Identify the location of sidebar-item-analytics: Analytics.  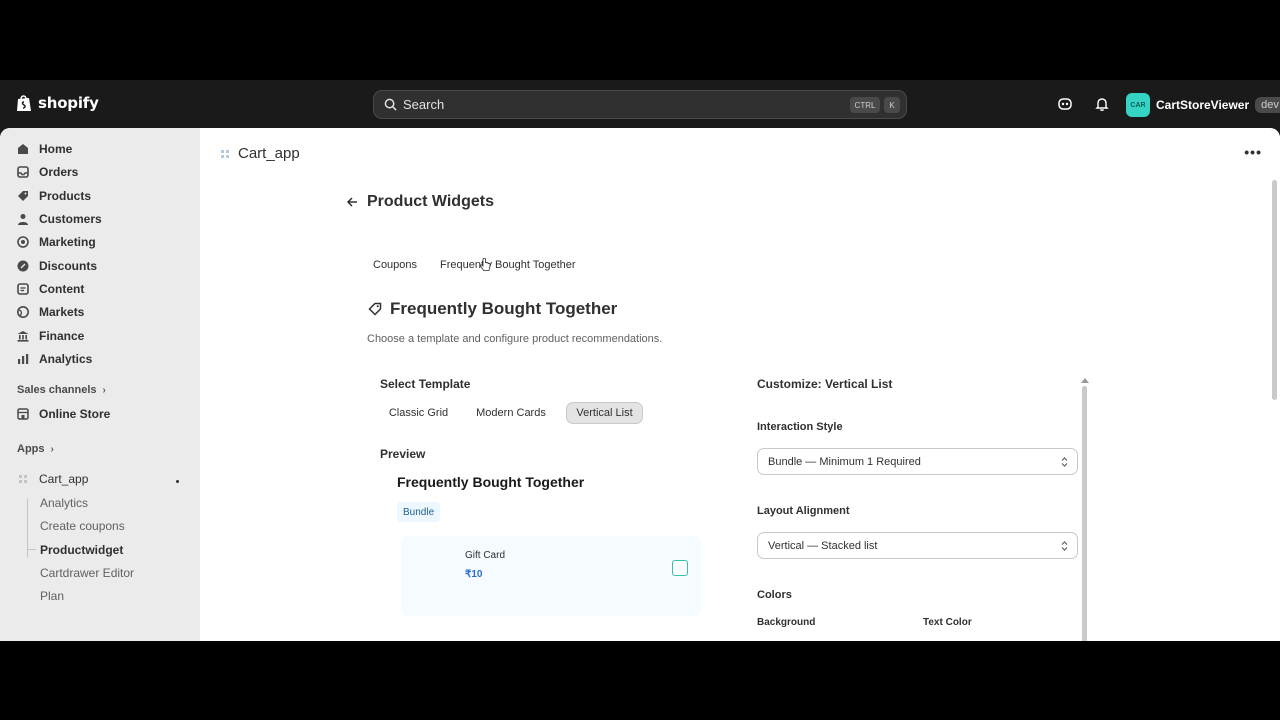
(54, 359).